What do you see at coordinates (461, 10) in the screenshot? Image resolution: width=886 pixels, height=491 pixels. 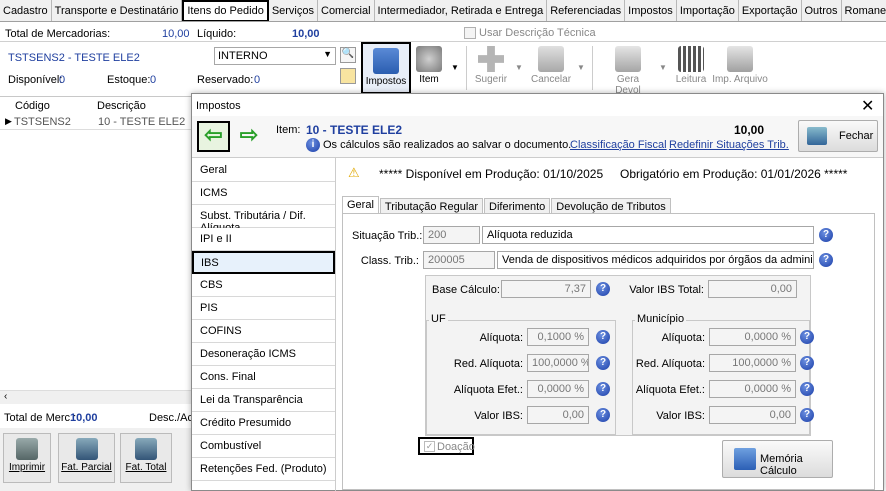 I see `top-tab-5: Intermediador, Retirada e Entrega` at bounding box center [461, 10].